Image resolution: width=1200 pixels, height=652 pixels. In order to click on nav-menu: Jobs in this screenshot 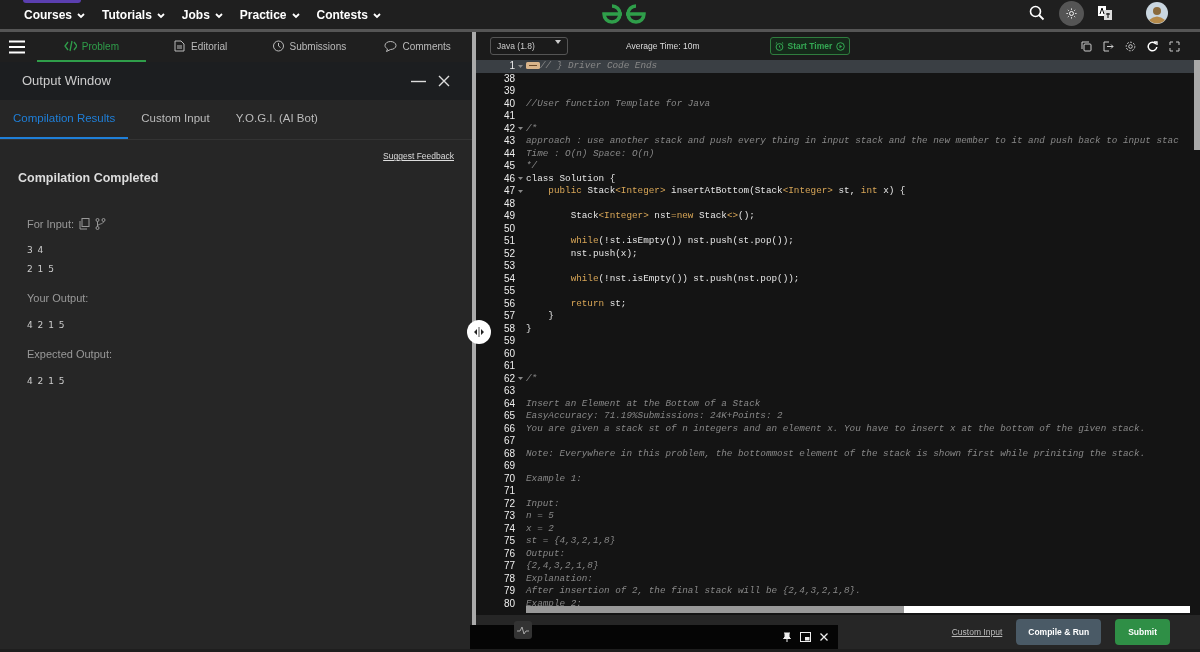, I will do `click(202, 12)`.